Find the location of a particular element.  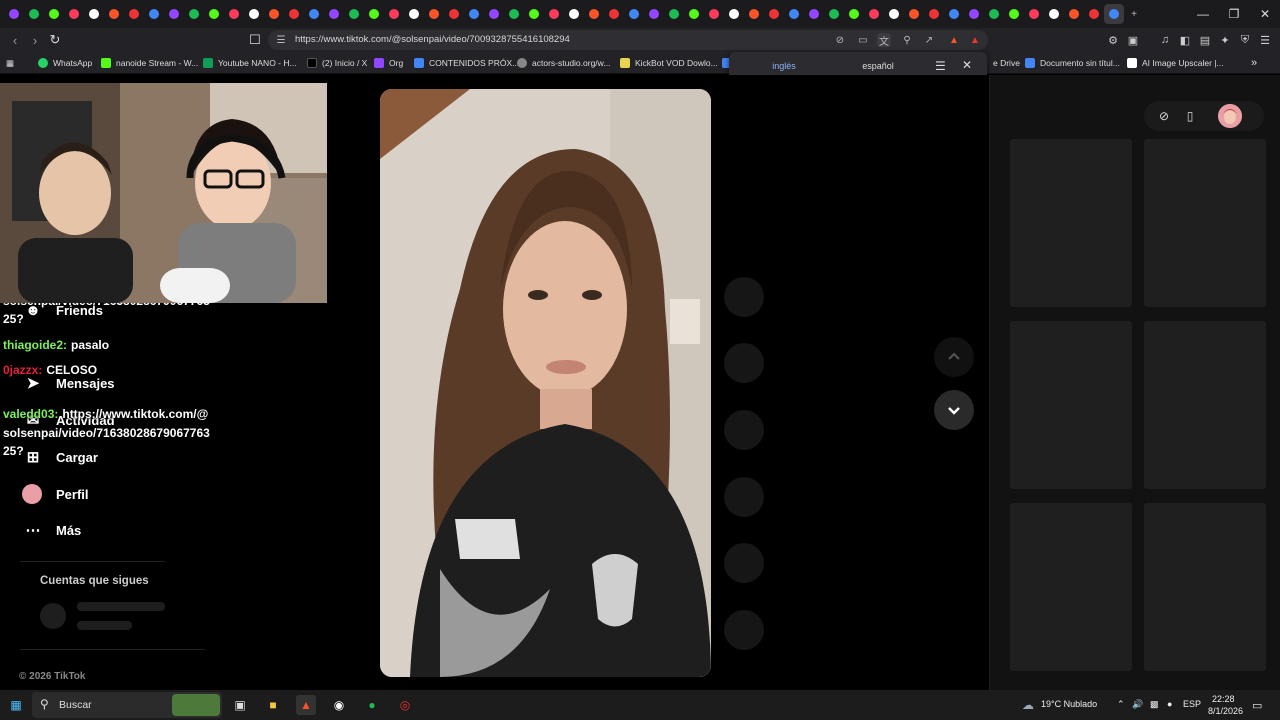

task-view-icon: ▣ is located at coordinates (240, 705).